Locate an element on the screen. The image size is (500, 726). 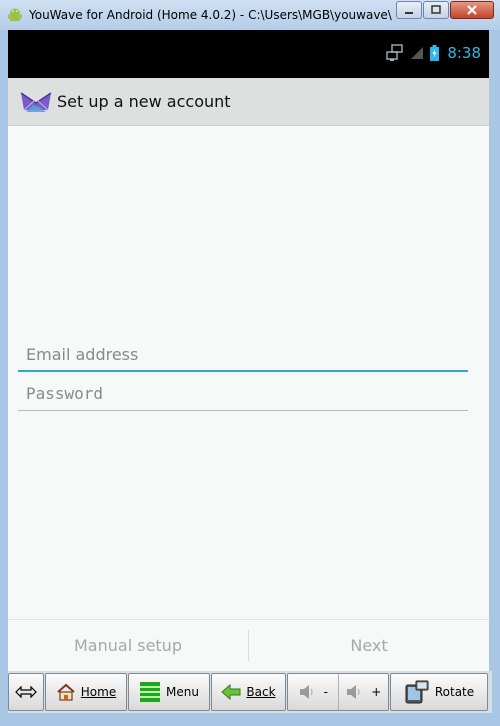
next-button: Next is located at coordinates (369, 645).